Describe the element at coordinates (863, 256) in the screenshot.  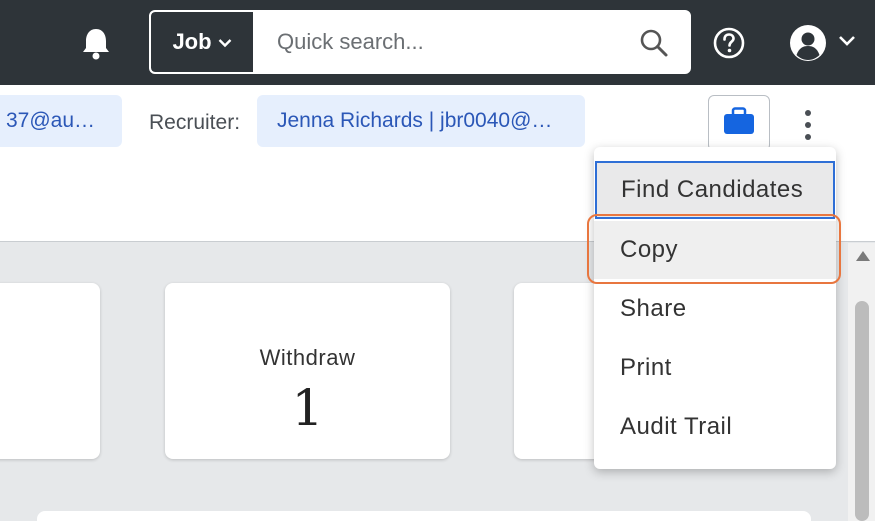
I see `scroll-up-arrow-icon` at that location.